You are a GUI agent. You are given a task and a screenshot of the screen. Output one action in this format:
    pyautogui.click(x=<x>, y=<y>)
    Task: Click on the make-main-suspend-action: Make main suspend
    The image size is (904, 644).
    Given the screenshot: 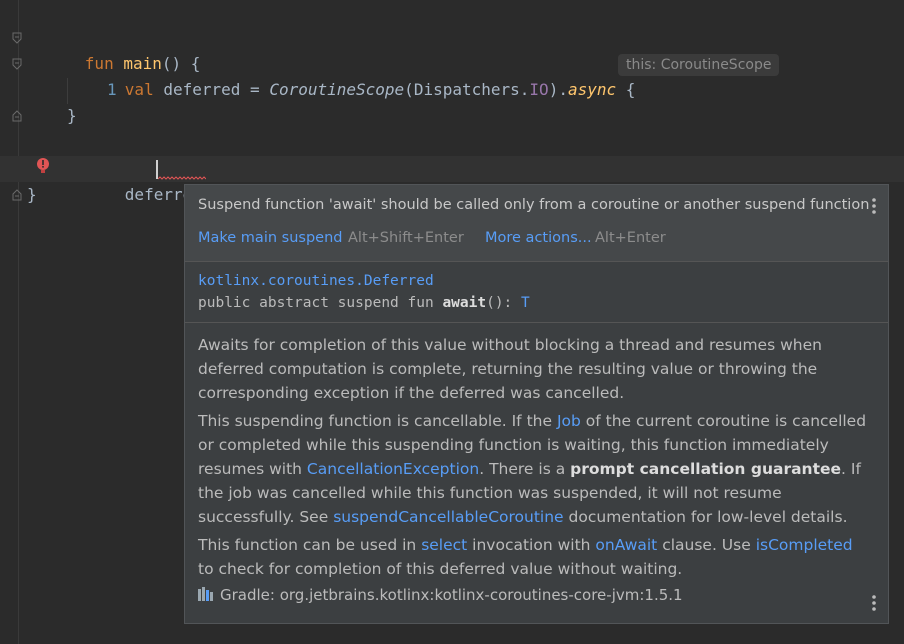 What is the action you would take?
    pyautogui.click(x=270, y=238)
    